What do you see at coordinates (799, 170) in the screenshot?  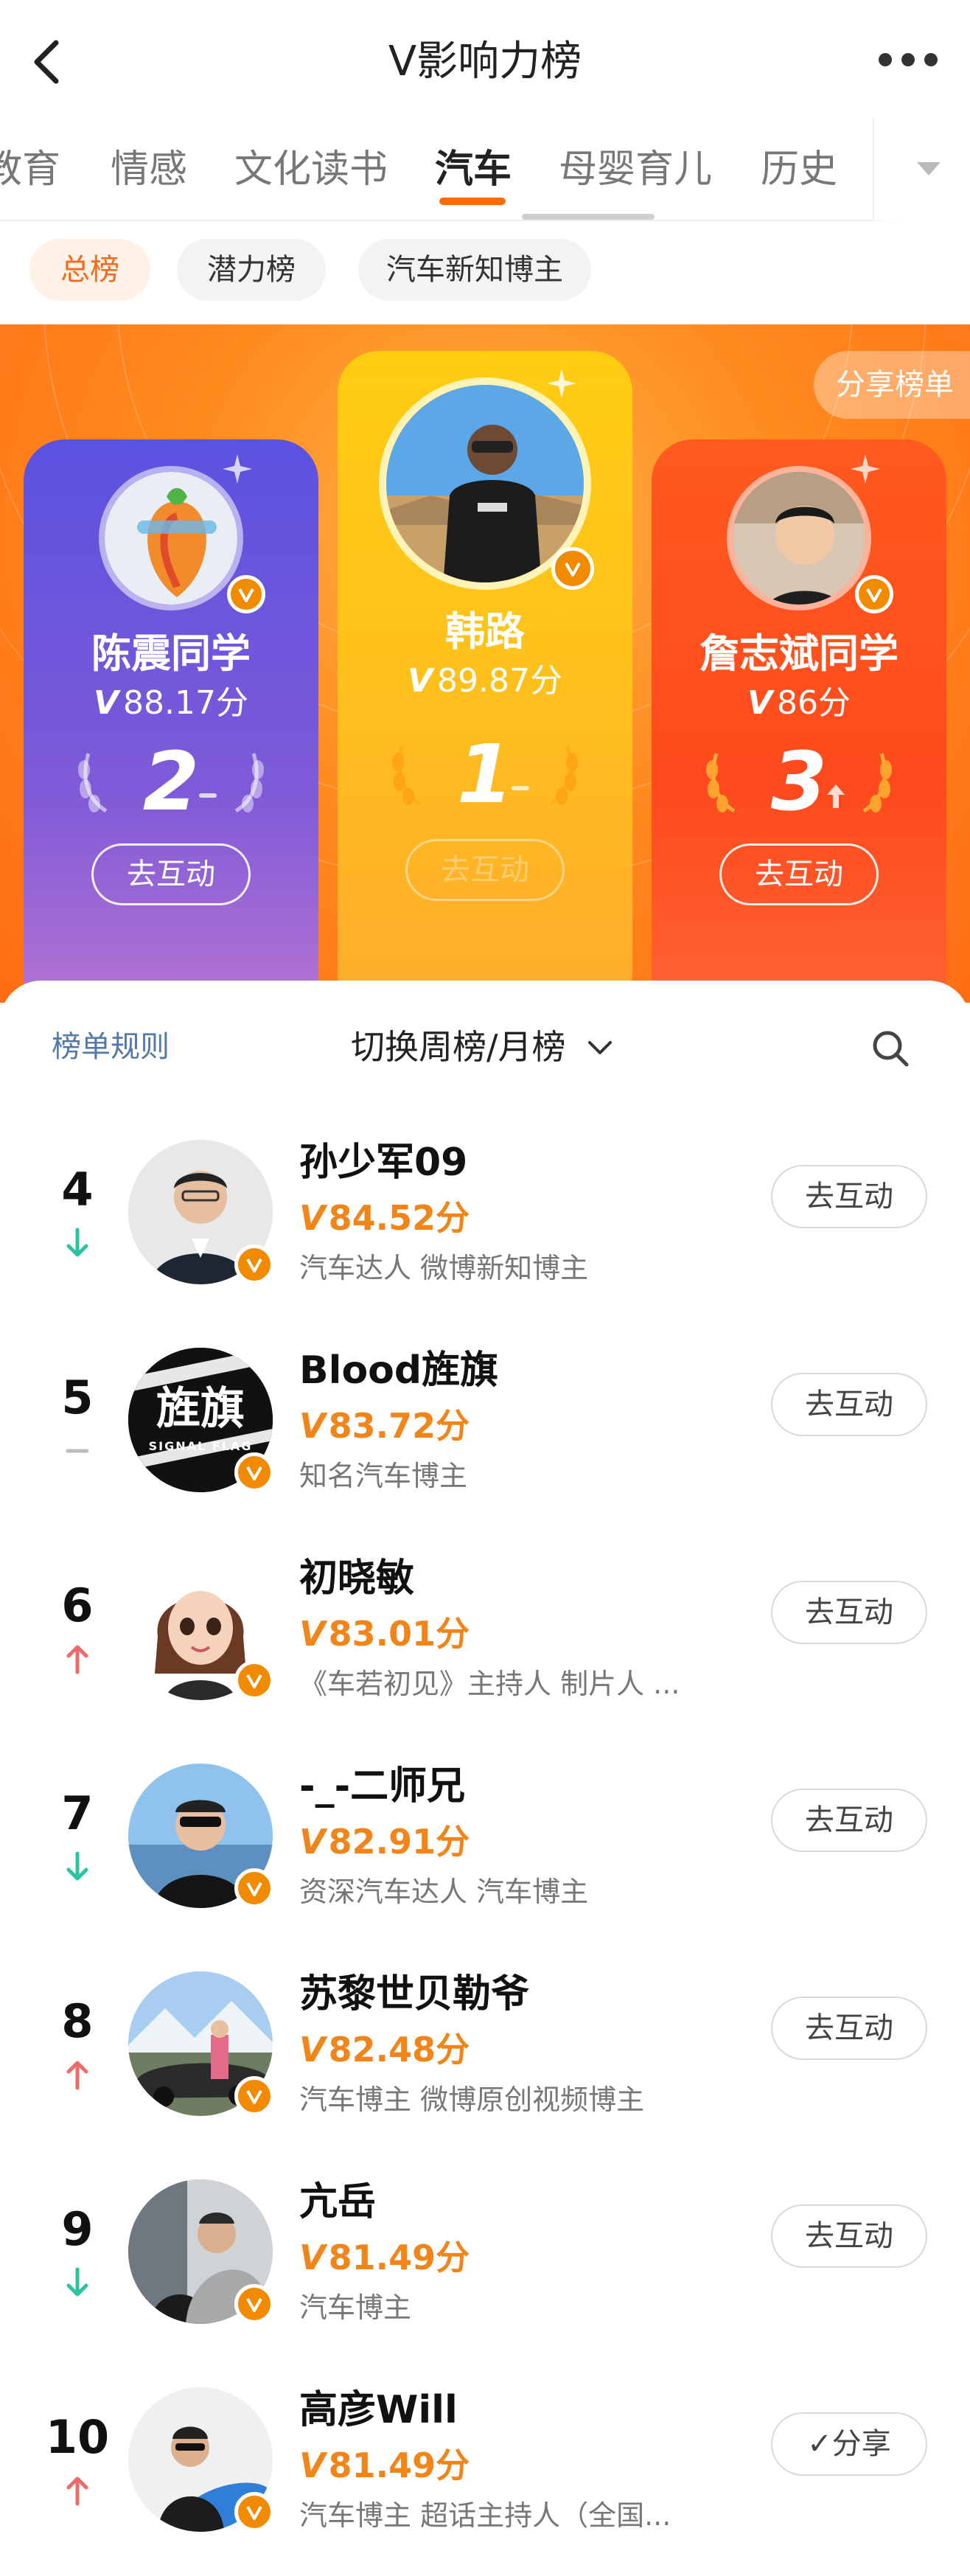 I see `tab-history: 历史` at bounding box center [799, 170].